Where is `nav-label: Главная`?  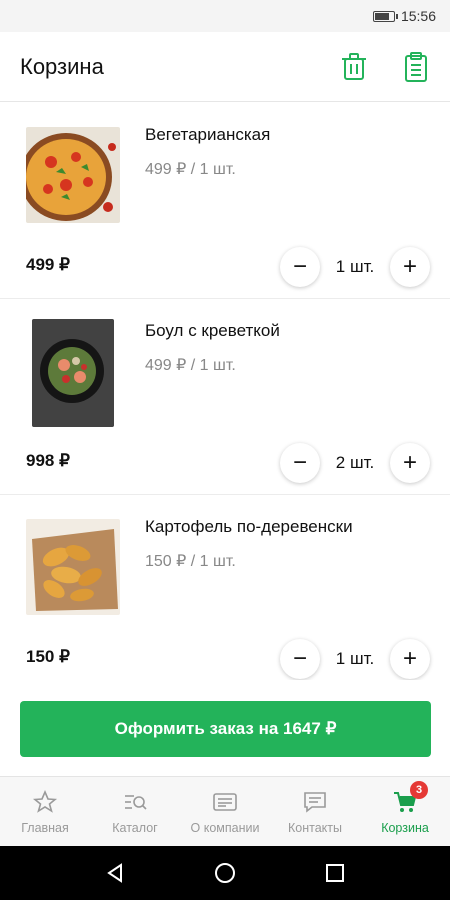
nav-label: Главная is located at coordinates (45, 827).